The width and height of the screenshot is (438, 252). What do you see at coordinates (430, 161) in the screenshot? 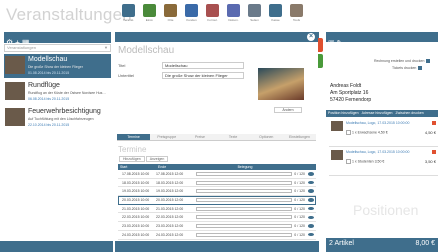
I see `item-price: 3,50 €` at bounding box center [430, 161].